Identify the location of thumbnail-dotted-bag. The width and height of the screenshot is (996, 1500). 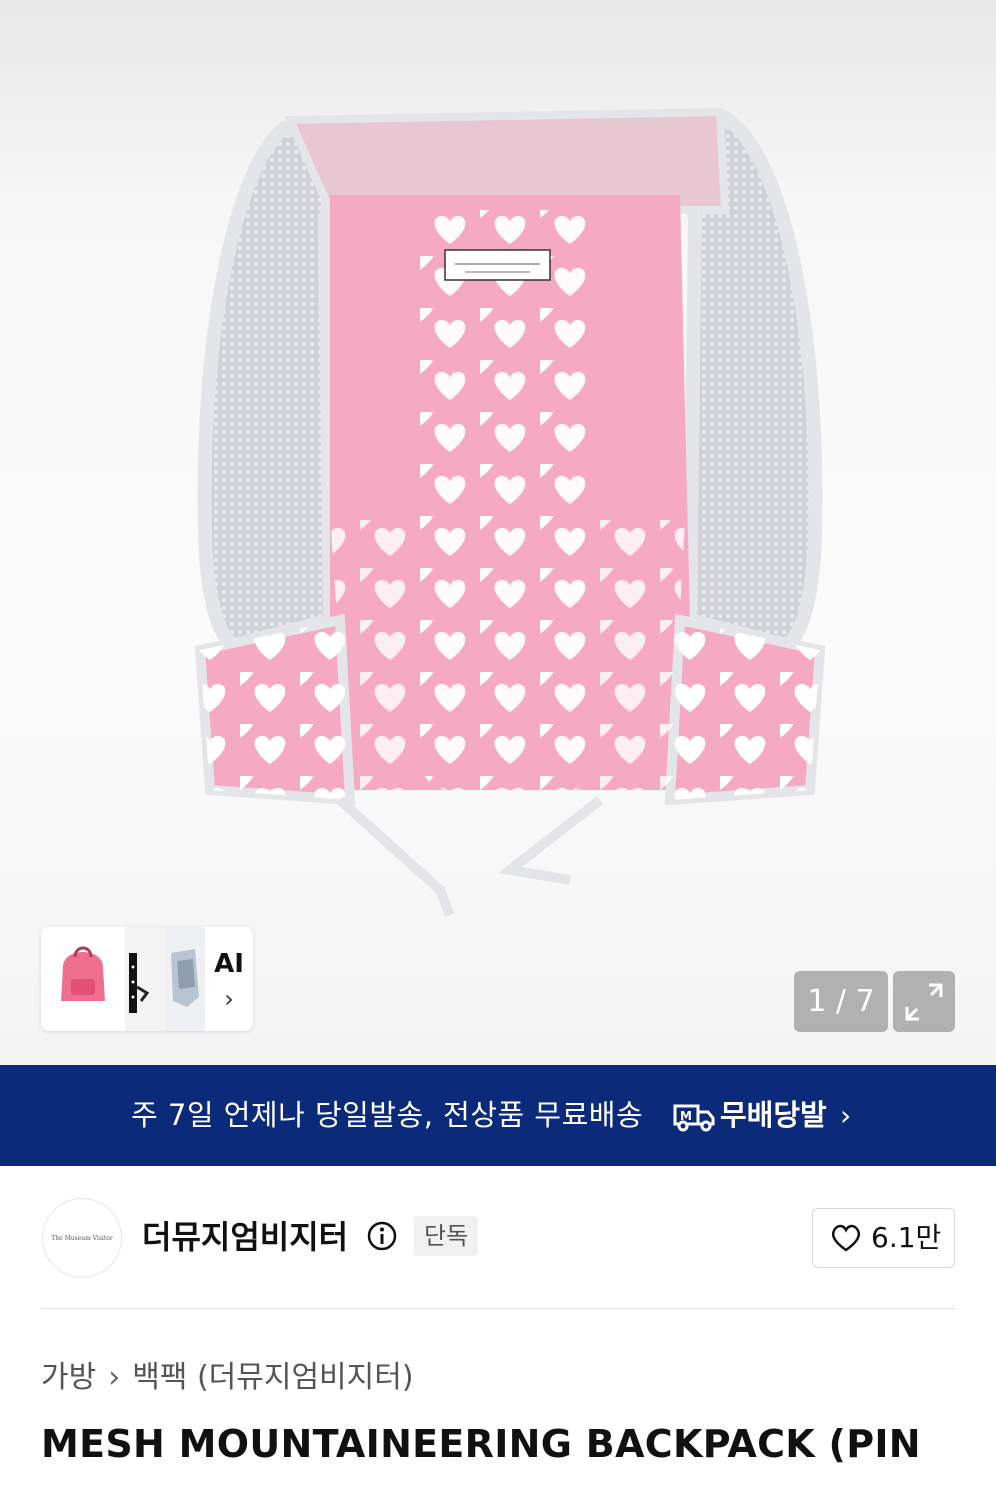
(145, 979).